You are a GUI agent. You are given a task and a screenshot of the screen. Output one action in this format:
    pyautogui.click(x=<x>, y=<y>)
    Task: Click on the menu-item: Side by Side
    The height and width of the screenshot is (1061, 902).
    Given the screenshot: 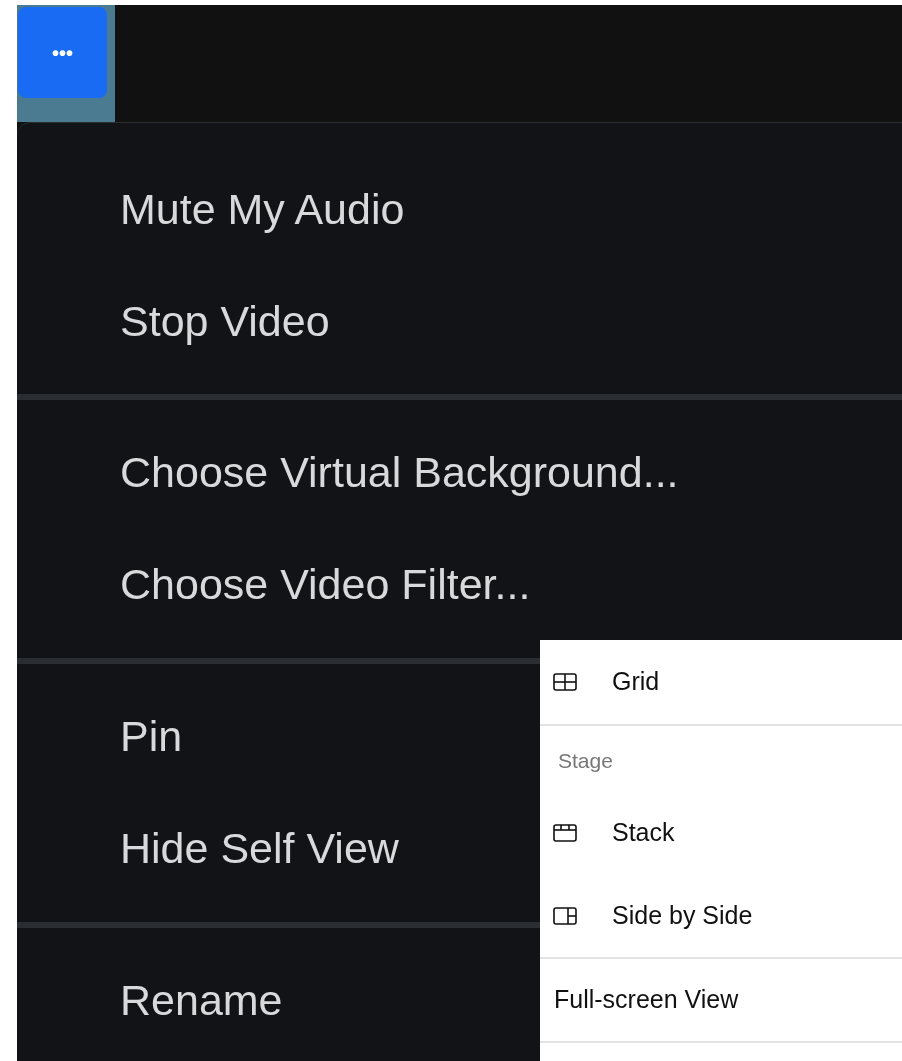 What is the action you would take?
    pyautogui.click(x=682, y=916)
    